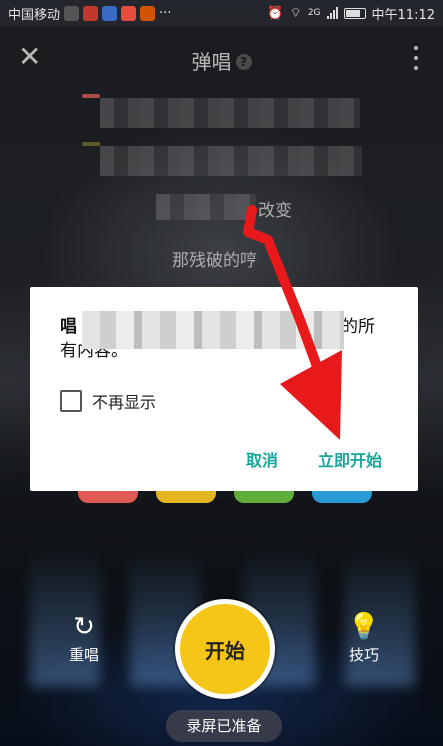  What do you see at coordinates (83, 655) in the screenshot?
I see `retry-label: 重唱` at bounding box center [83, 655].